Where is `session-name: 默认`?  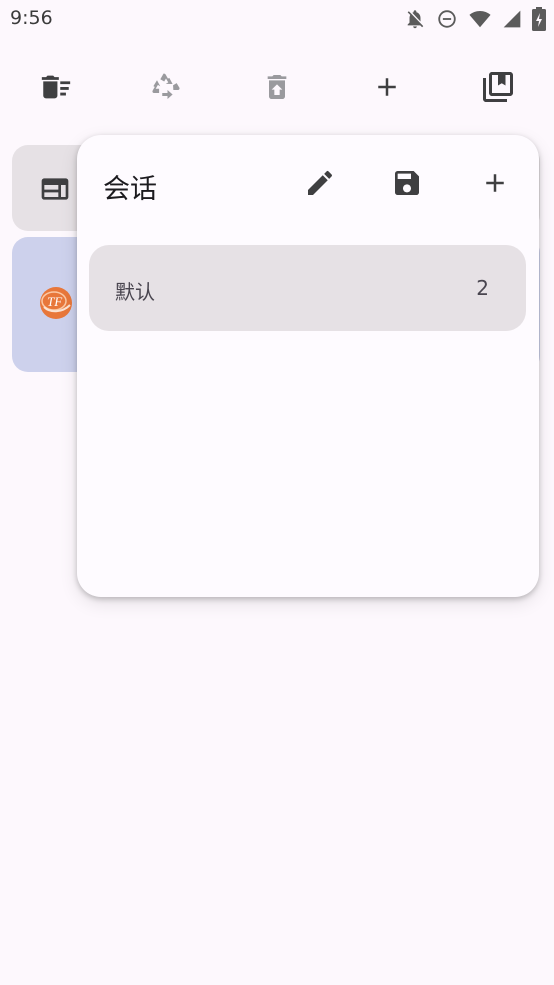 session-name: 默认 is located at coordinates (135, 292).